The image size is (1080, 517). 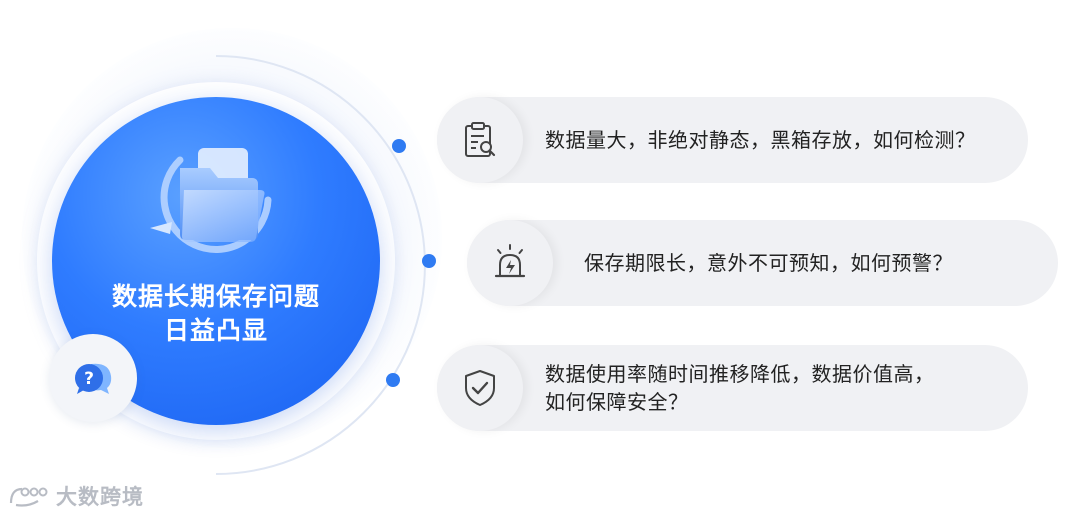 What do you see at coordinates (211, 200) in the screenshot?
I see `folder-sync-icon` at bounding box center [211, 200].